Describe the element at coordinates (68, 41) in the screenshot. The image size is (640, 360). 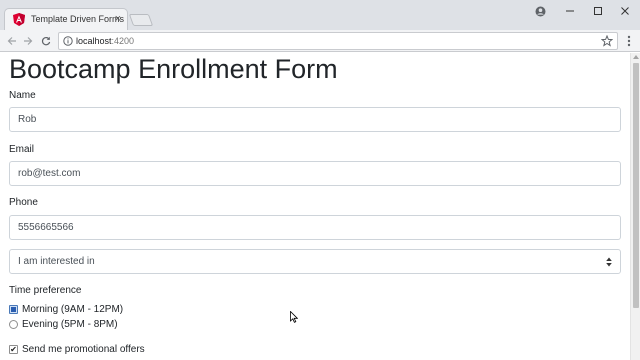
I see `info-icon` at that location.